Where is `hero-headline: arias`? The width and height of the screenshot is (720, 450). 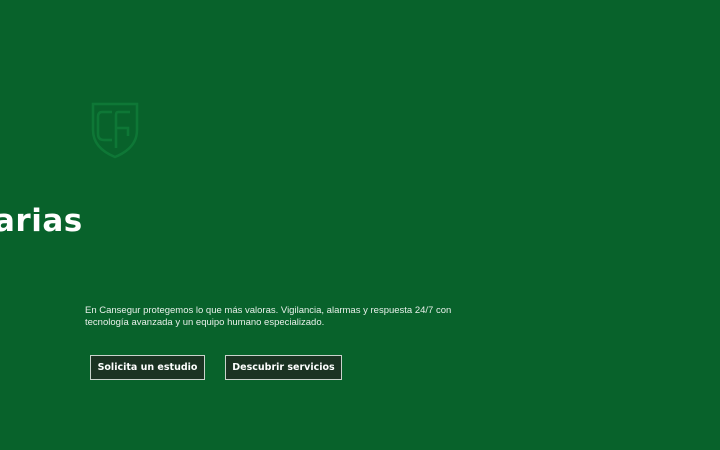
hero-headline: arias is located at coordinates (41, 221).